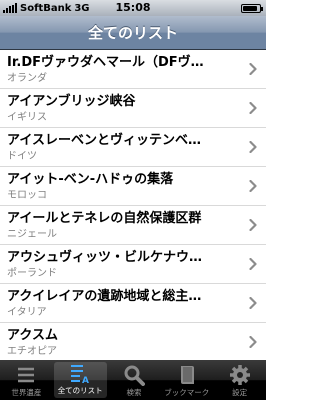 The height and width of the screenshot is (400, 320). What do you see at coordinates (187, 375) in the screenshot?
I see `bookmark-icon` at bounding box center [187, 375].